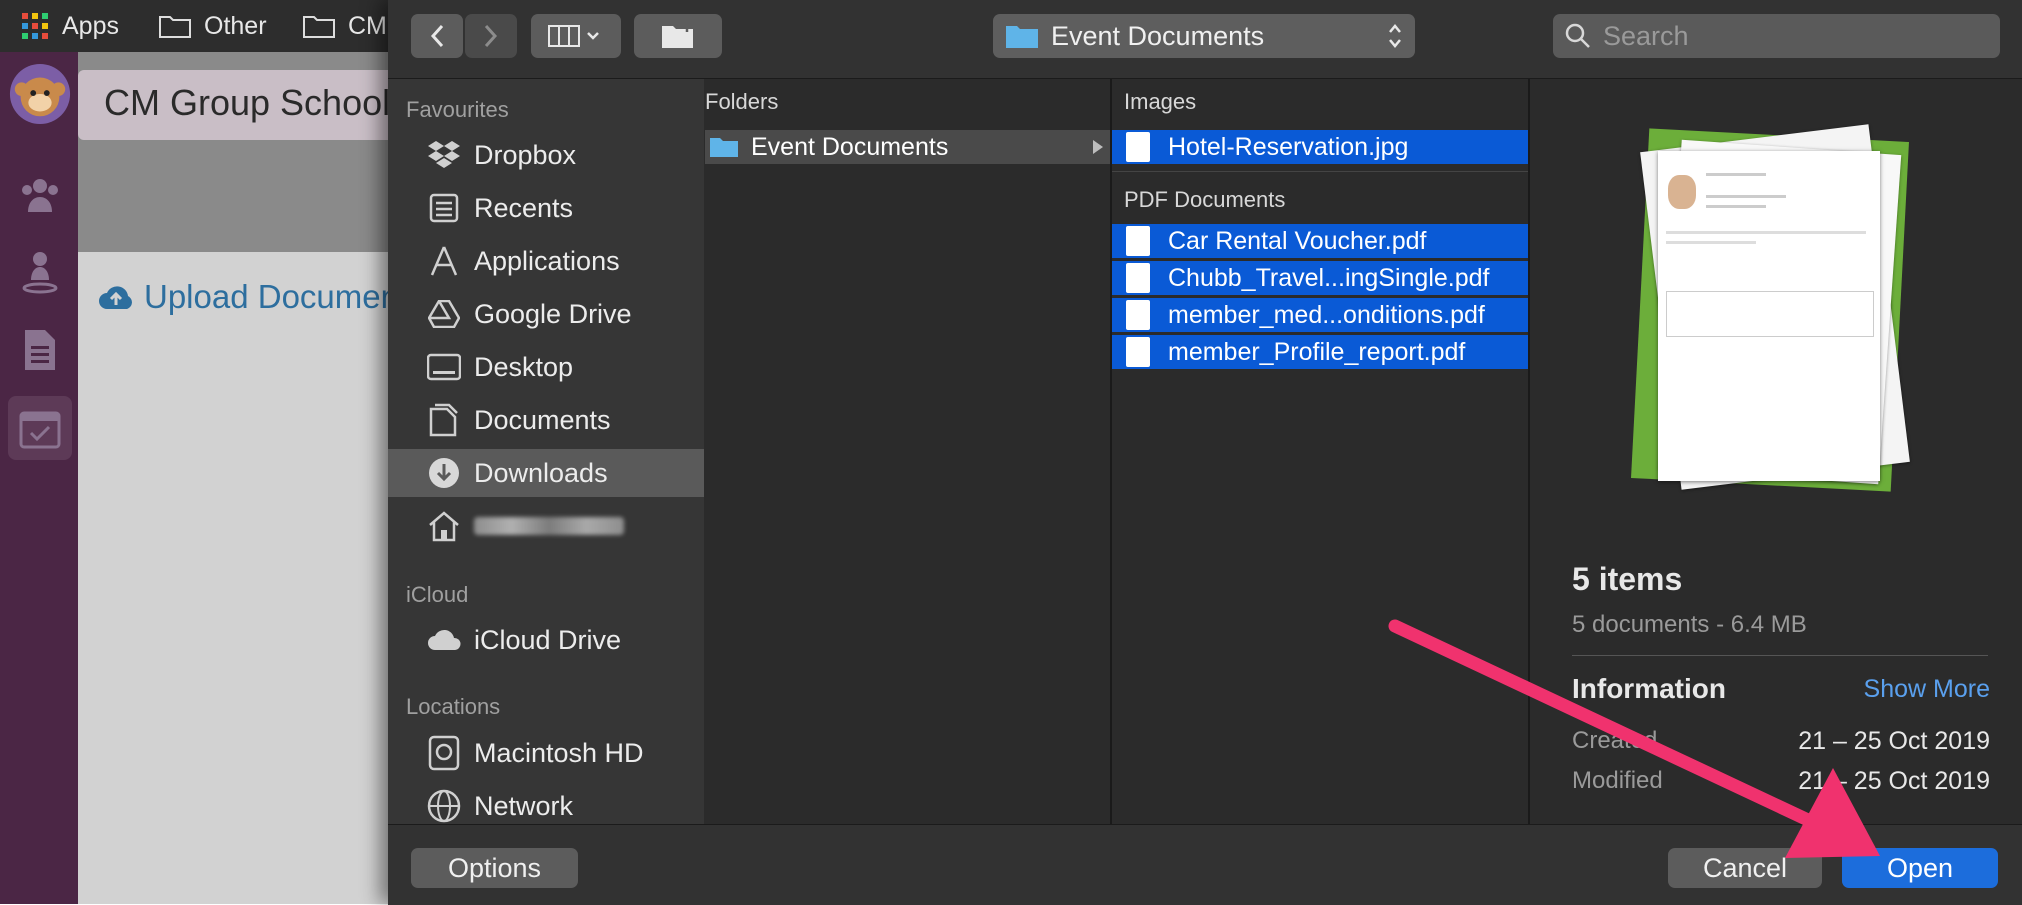 The image size is (2022, 905). What do you see at coordinates (90, 25) in the screenshot?
I see `bookmark-label: Apps` at bounding box center [90, 25].